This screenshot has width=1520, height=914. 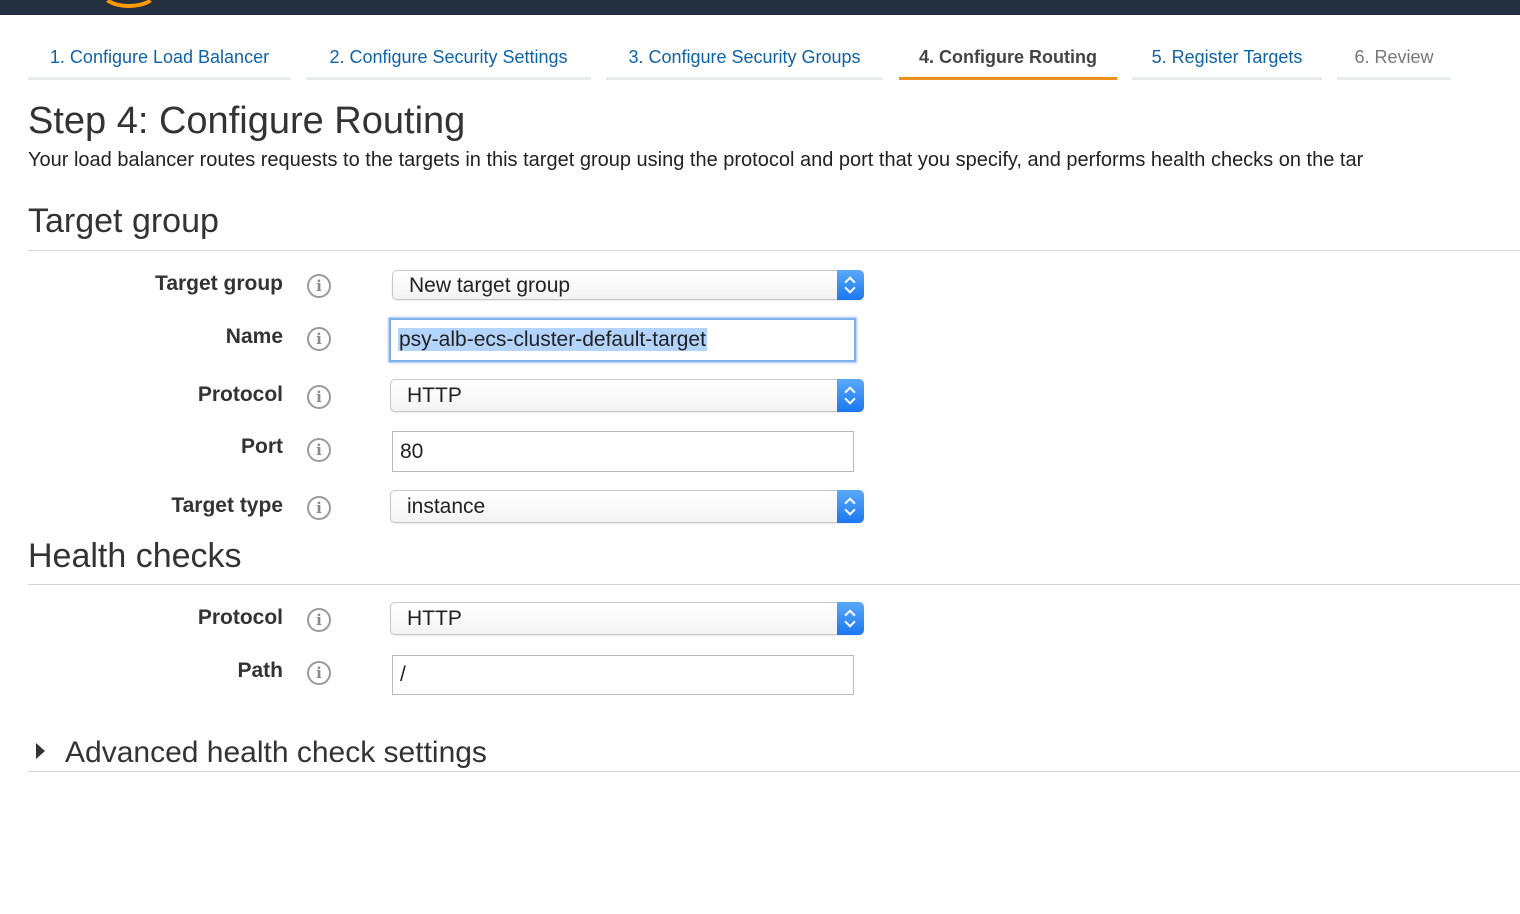 I want to click on target-group-label: Target group, so click(x=219, y=283).